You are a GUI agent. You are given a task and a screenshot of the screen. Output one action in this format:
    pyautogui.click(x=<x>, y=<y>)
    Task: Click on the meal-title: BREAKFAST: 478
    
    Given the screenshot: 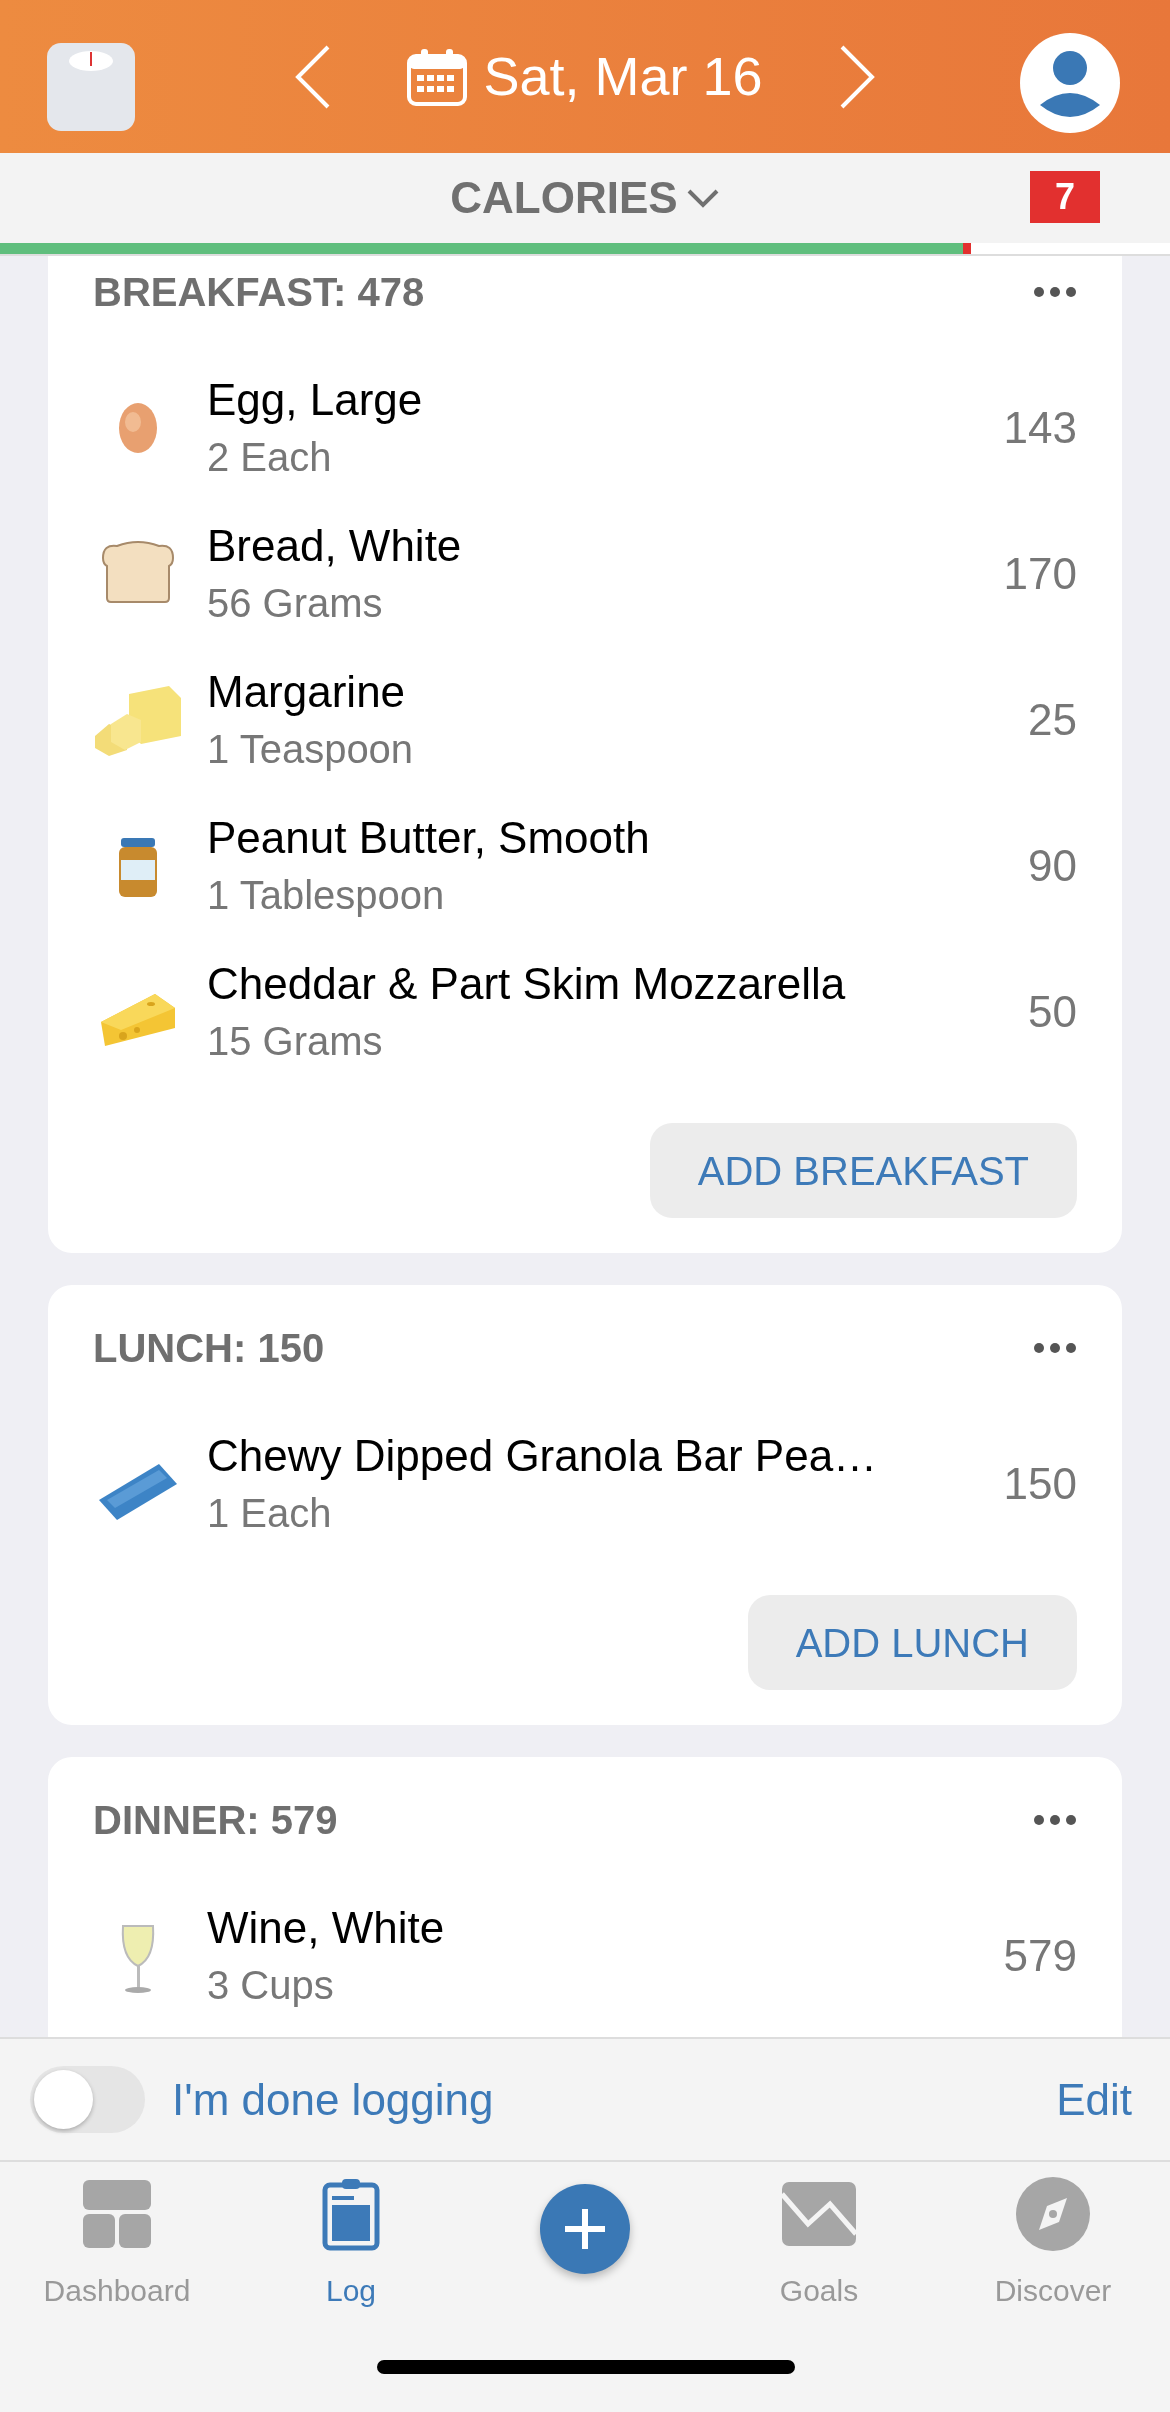 What is the action you would take?
    pyautogui.click(x=259, y=292)
    